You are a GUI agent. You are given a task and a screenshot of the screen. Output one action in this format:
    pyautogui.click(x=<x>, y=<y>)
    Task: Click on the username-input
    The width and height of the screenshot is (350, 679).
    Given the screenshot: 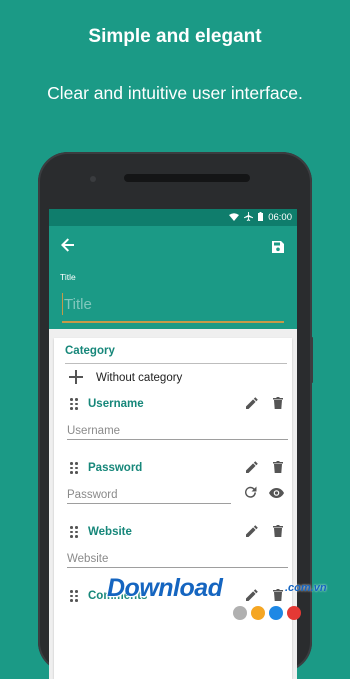 What is the action you would take?
    pyautogui.click(x=177, y=431)
    